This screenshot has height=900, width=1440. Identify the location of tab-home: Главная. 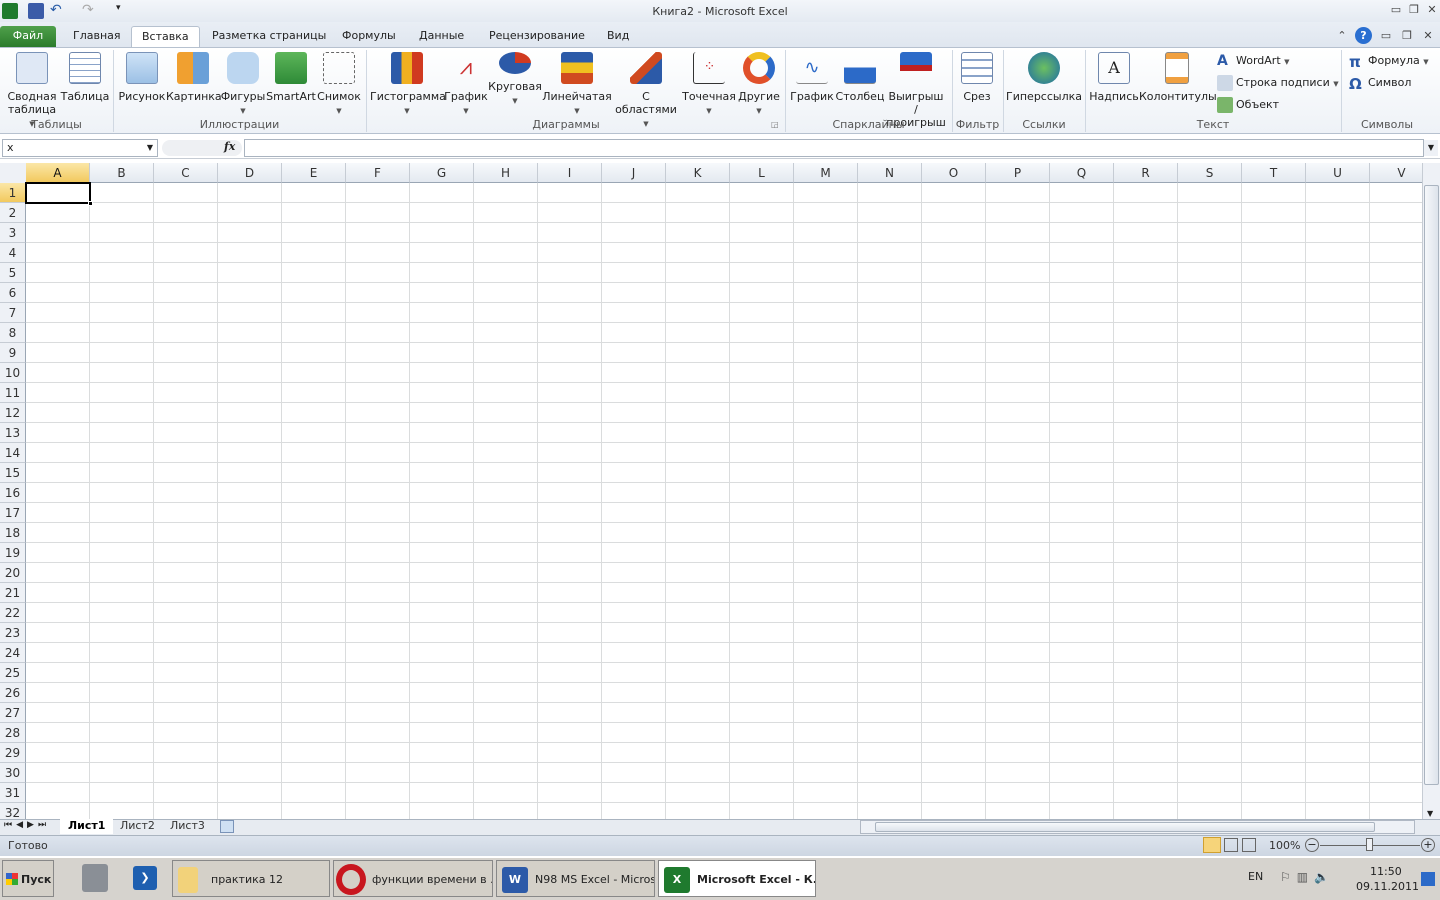
(97, 37).